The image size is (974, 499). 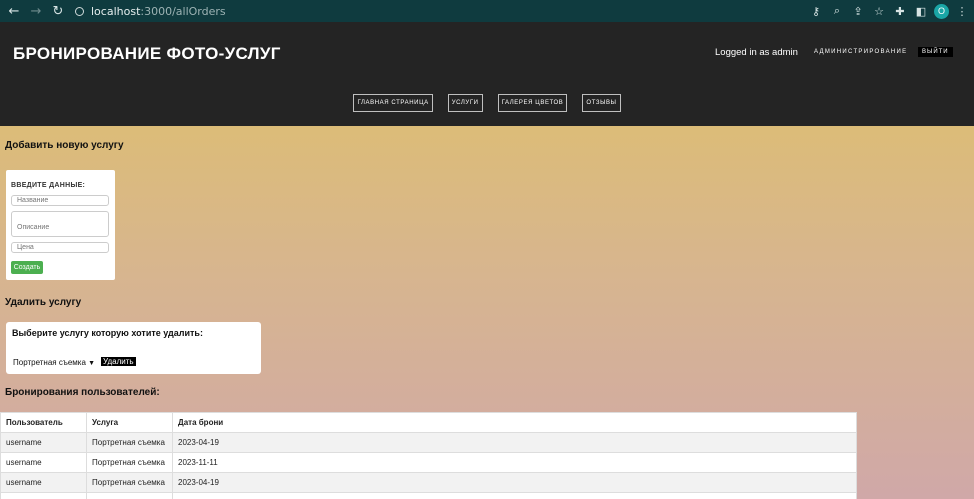 I want to click on zoom-icon: ⌕, so click(x=837, y=11).